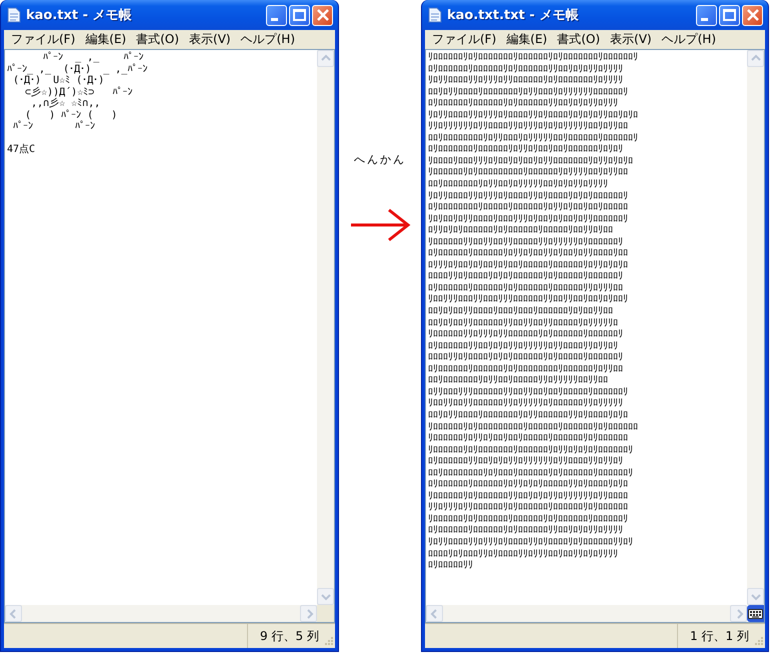 The width and height of the screenshot is (770, 654). Describe the element at coordinates (528, 254) in the screenshot. I see `text-line: ﾛﾘﾛﾛﾛﾛﾛﾛﾘﾛﾛﾛﾛﾛﾛﾘﾛﾘﾘﾛﾘﾛﾛﾘﾘﾛﾘﾛﾛﾘﾛﾘﾘﾛﾛﾛﾛﾘﾛﾛ` at that location.